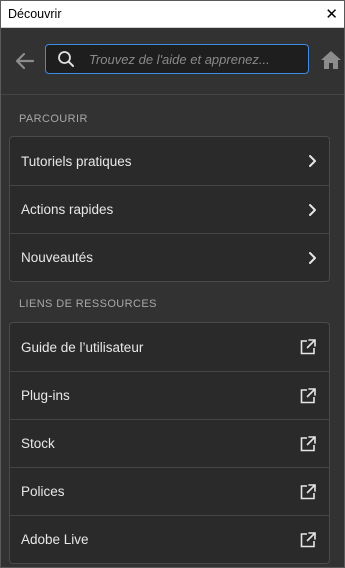 This screenshot has height=568, width=345. I want to click on list-item-label: Nouveautés, so click(57, 257).